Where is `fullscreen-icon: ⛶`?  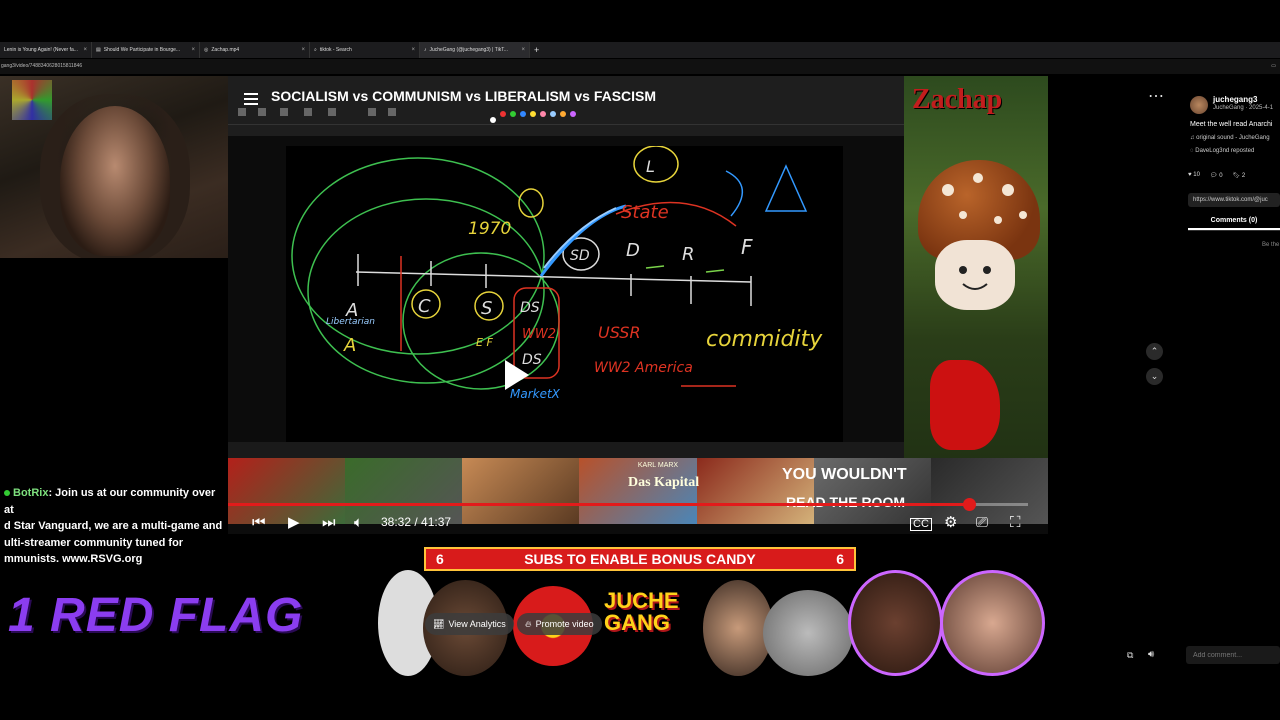 fullscreen-icon: ⛶ is located at coordinates (1015, 523).